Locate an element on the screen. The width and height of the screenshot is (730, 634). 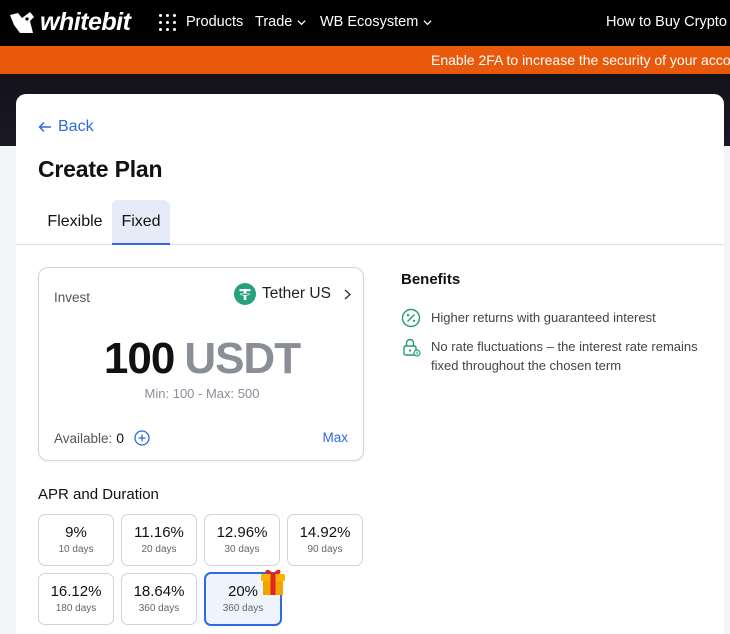
max-button: Max is located at coordinates (335, 437).